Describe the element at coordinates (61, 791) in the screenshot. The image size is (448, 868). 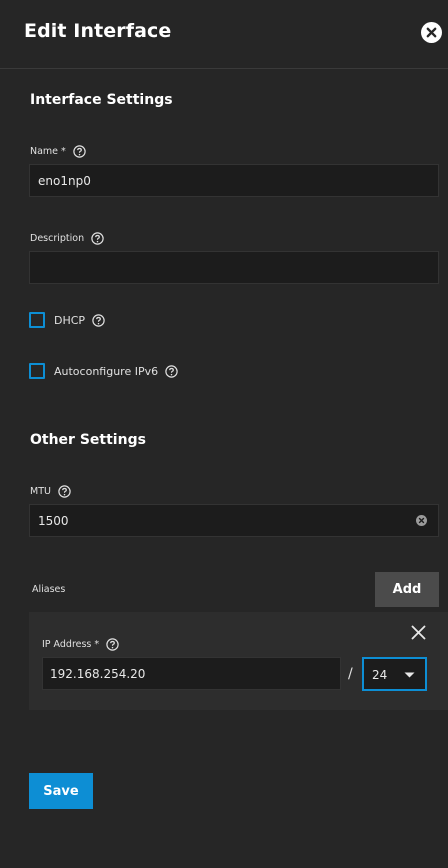
I see `save-button: Save` at that location.